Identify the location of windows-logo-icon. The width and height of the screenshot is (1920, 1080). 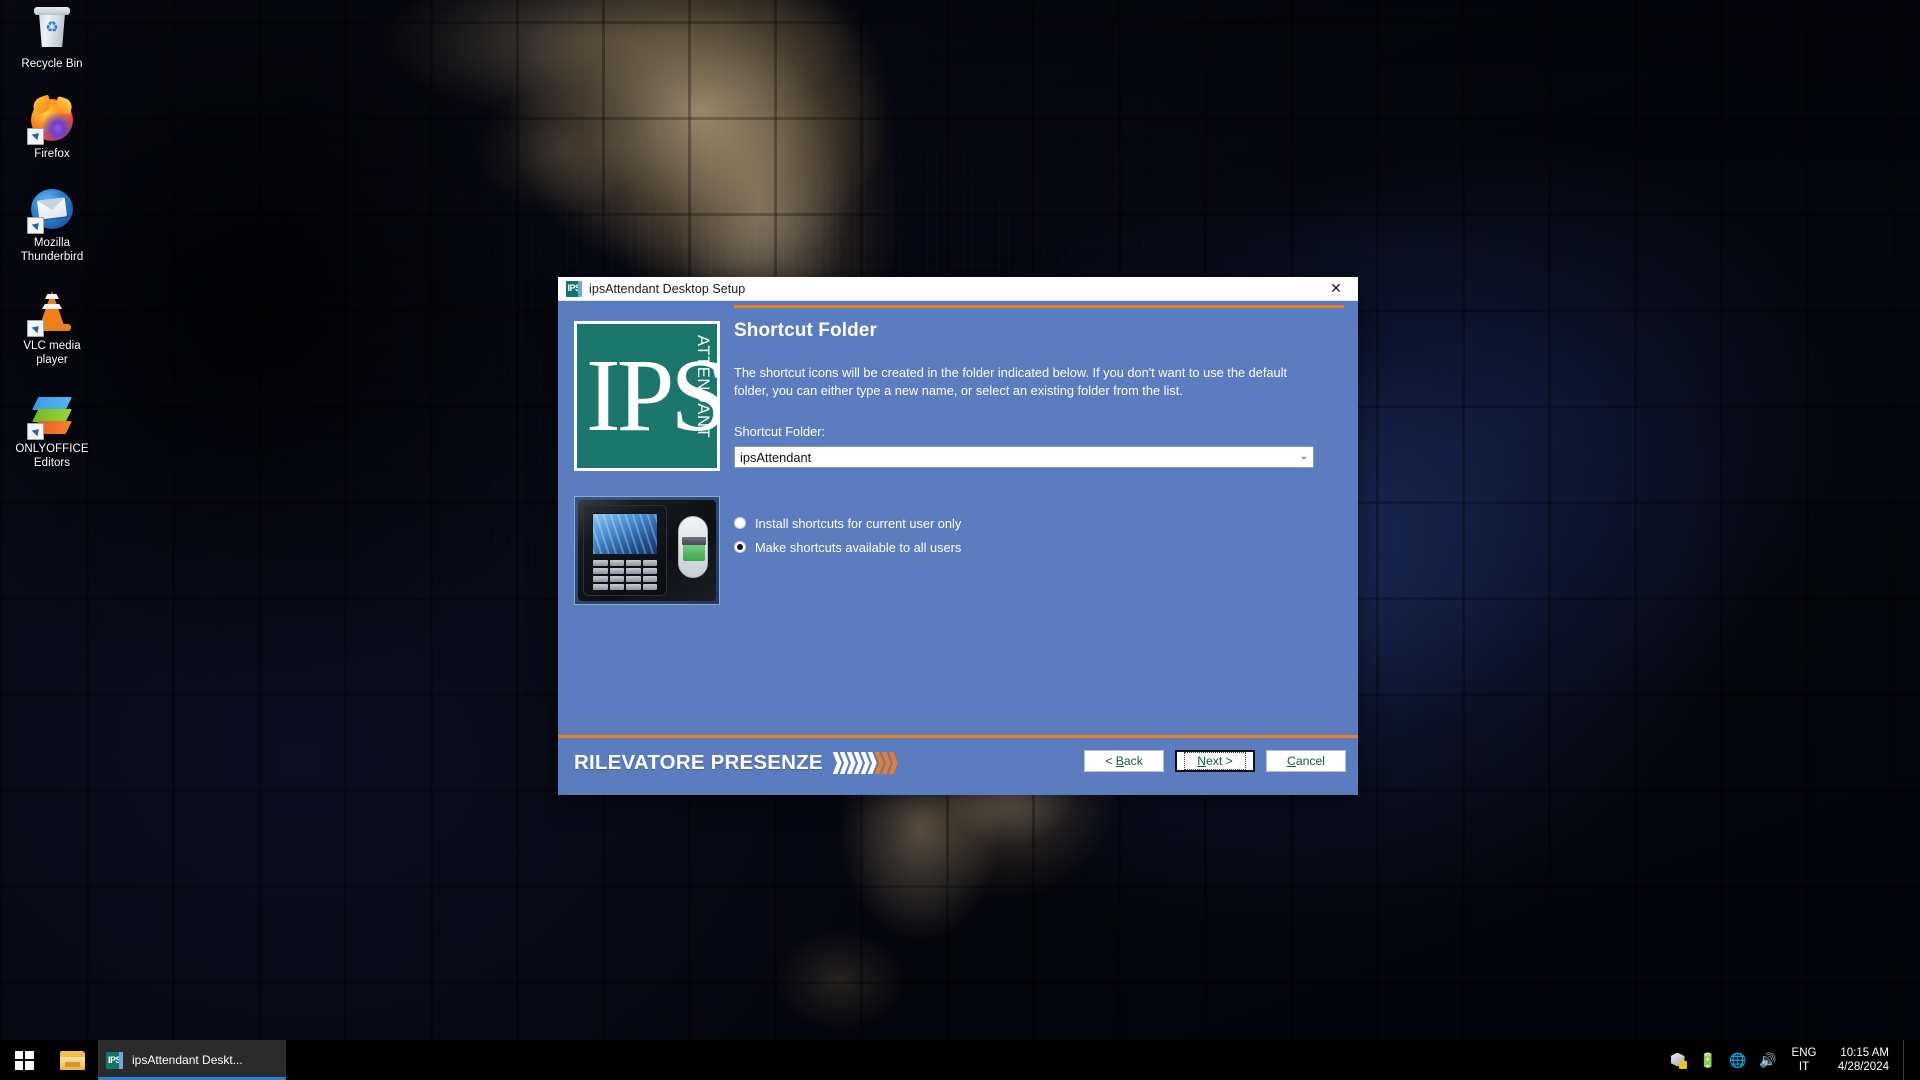
(24, 1060).